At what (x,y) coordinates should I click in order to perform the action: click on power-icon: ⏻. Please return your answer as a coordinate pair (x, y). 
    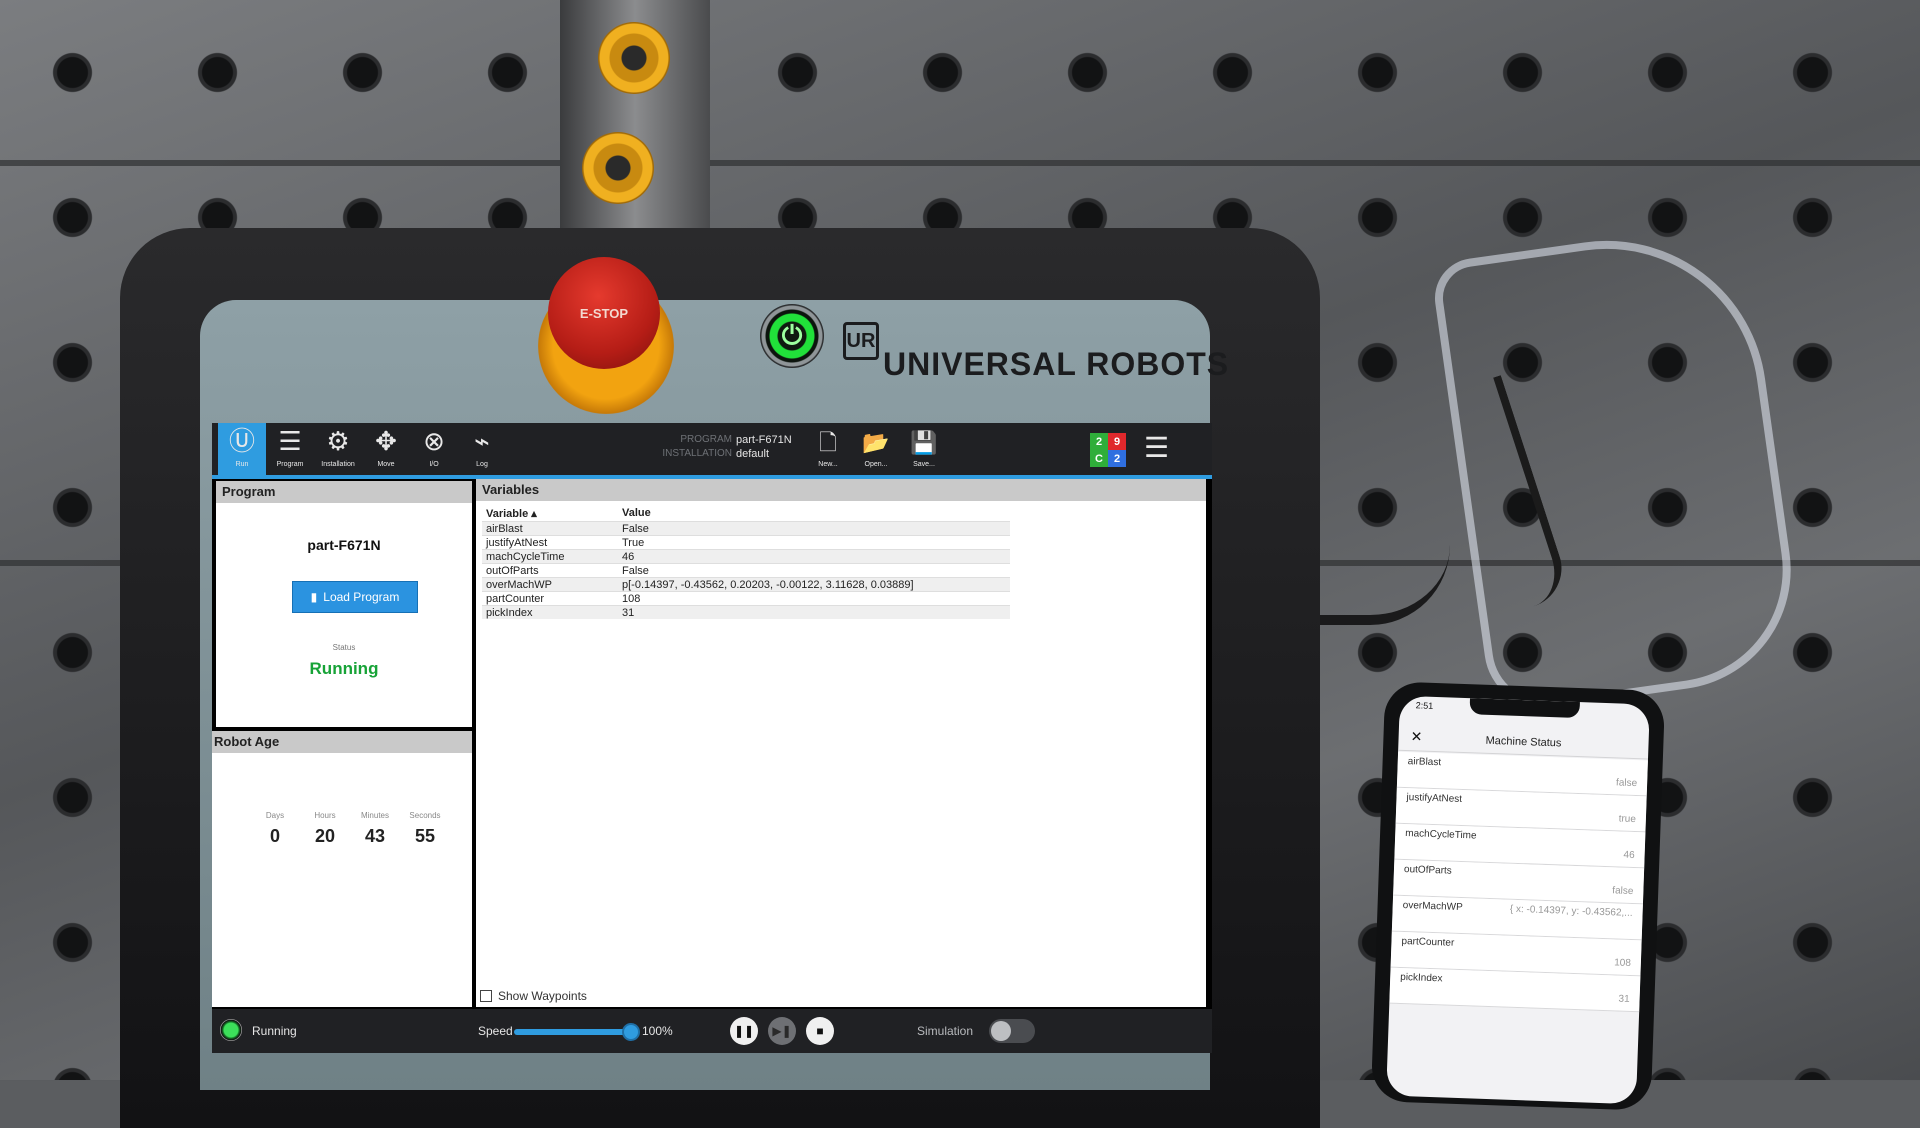
    Looking at the image, I should click on (792, 335).